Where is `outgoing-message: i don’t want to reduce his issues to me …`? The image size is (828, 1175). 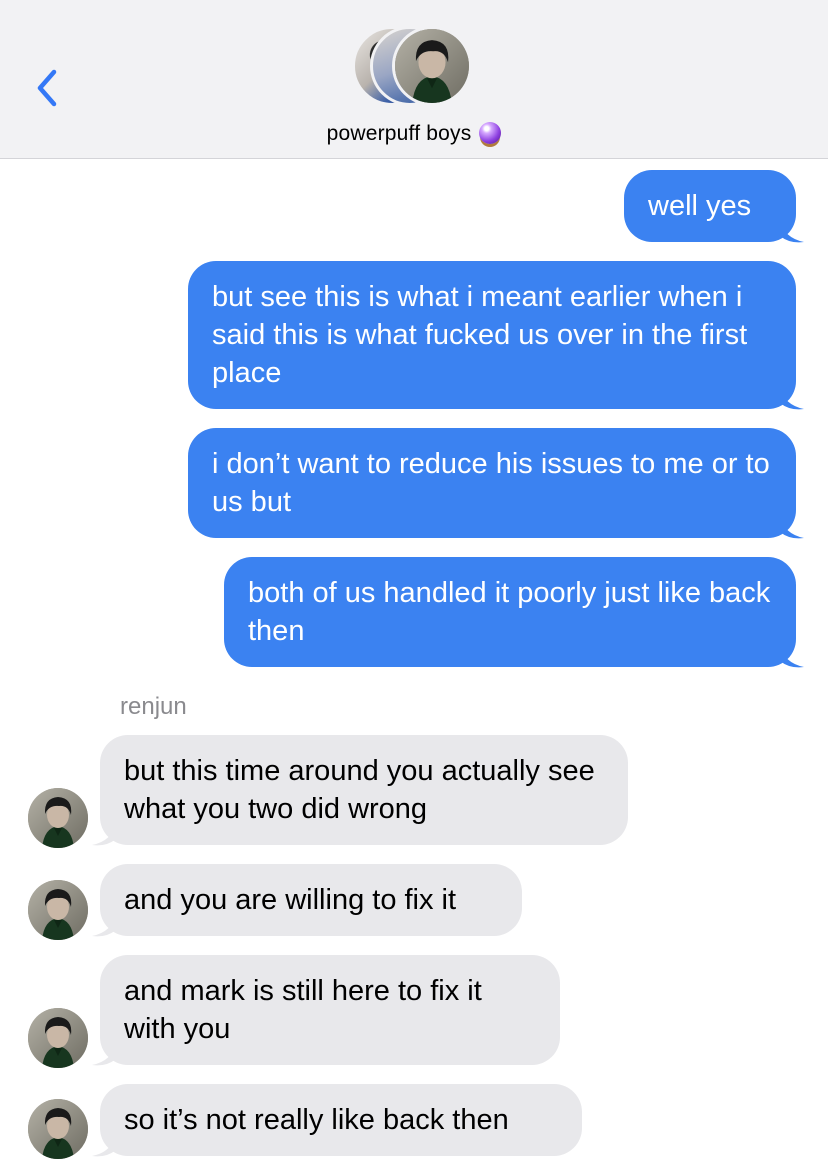
outgoing-message: i don’t want to reduce his issues to me … is located at coordinates (492, 483).